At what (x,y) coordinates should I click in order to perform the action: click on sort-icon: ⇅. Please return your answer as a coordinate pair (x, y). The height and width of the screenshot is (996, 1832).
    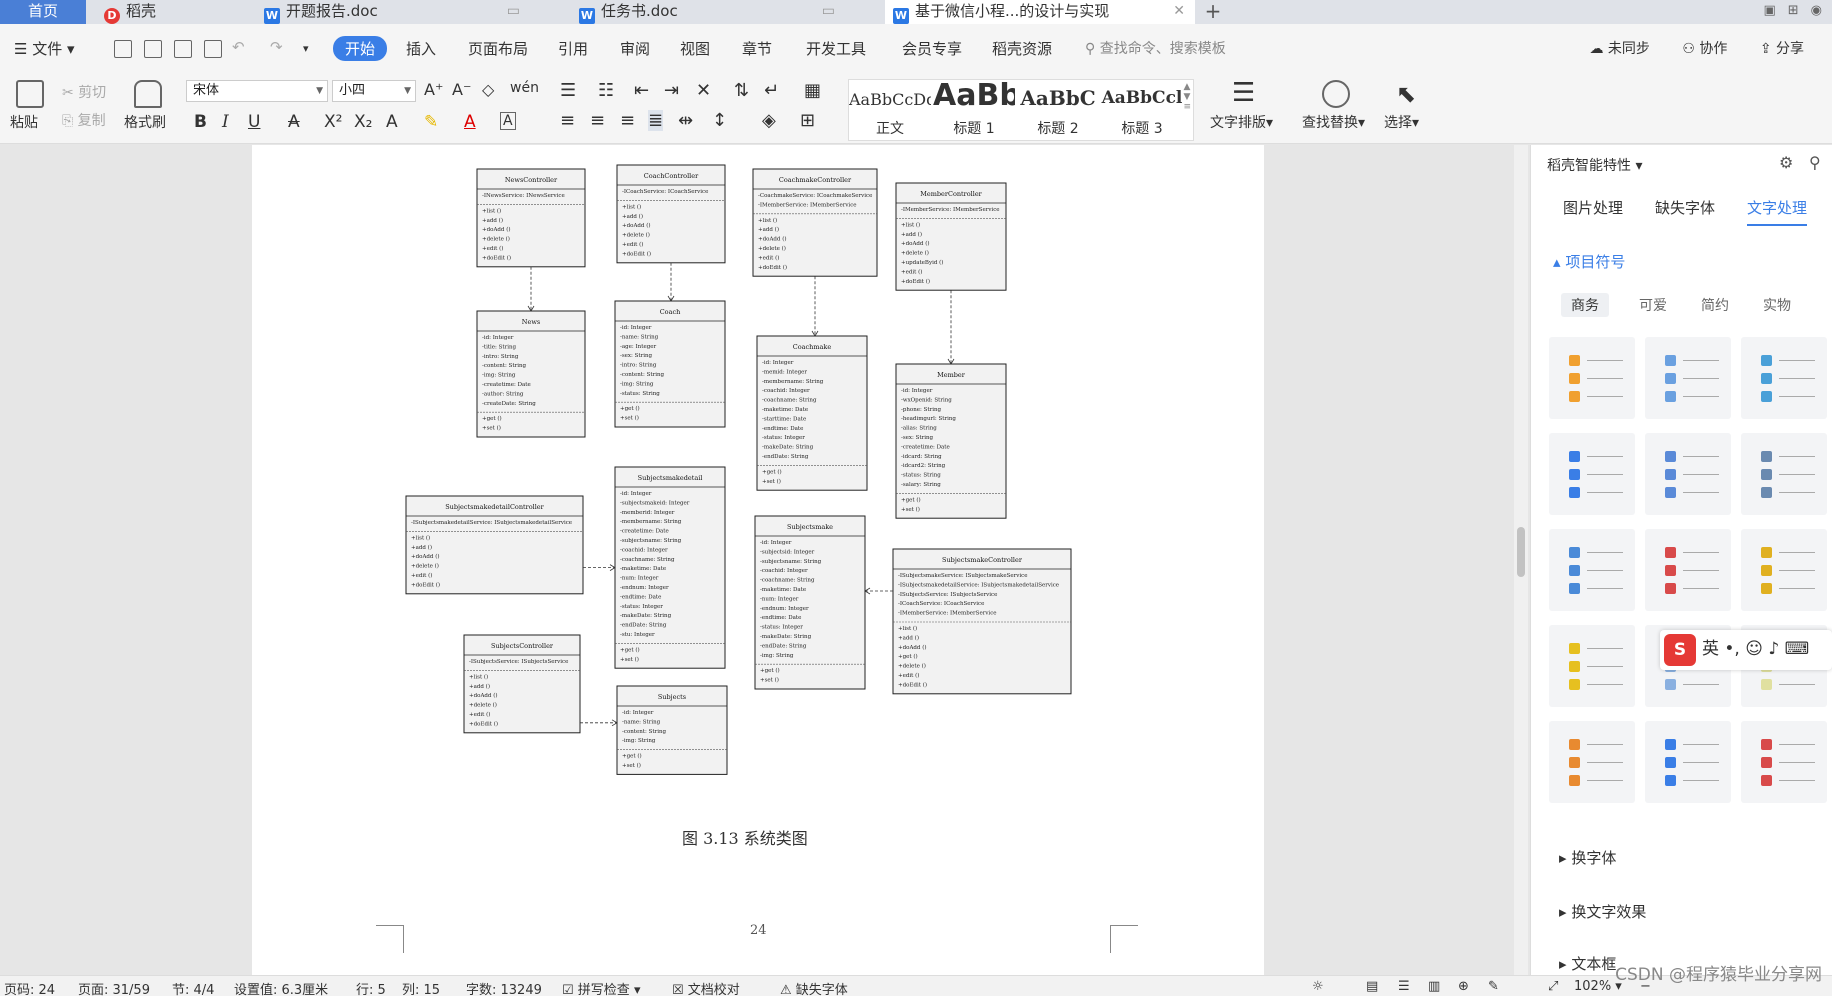
    Looking at the image, I should click on (741, 90).